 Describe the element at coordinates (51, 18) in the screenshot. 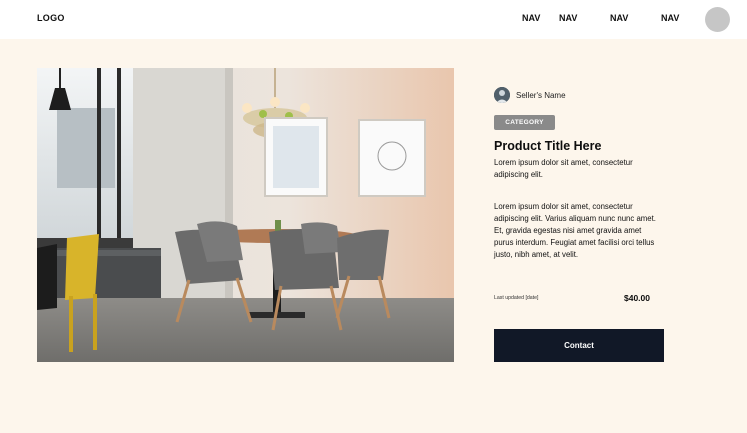

I see `logo: LOGO` at that location.